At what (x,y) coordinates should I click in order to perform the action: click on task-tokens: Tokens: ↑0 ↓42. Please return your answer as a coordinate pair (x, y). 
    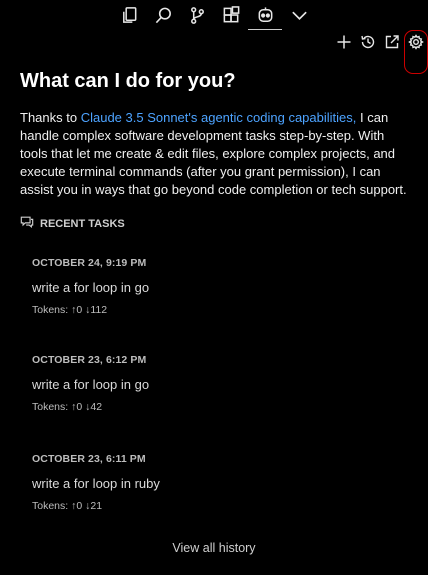
    Looking at the image, I should click on (67, 407).